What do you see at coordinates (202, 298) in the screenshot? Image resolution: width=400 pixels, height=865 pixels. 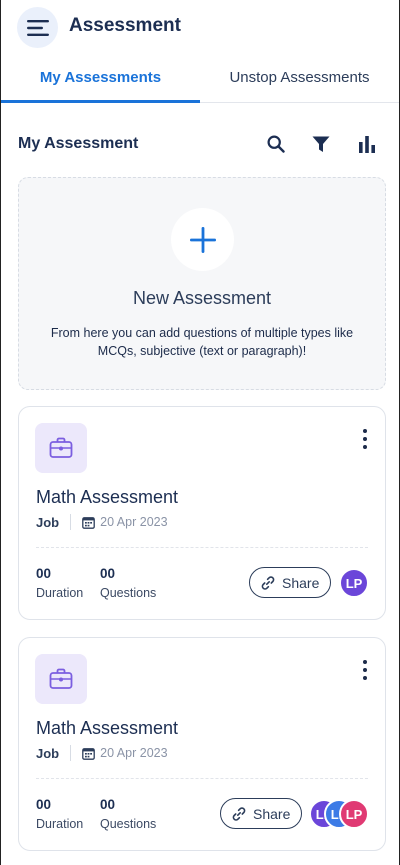 I see `new-assessment-title: New Assessment` at bounding box center [202, 298].